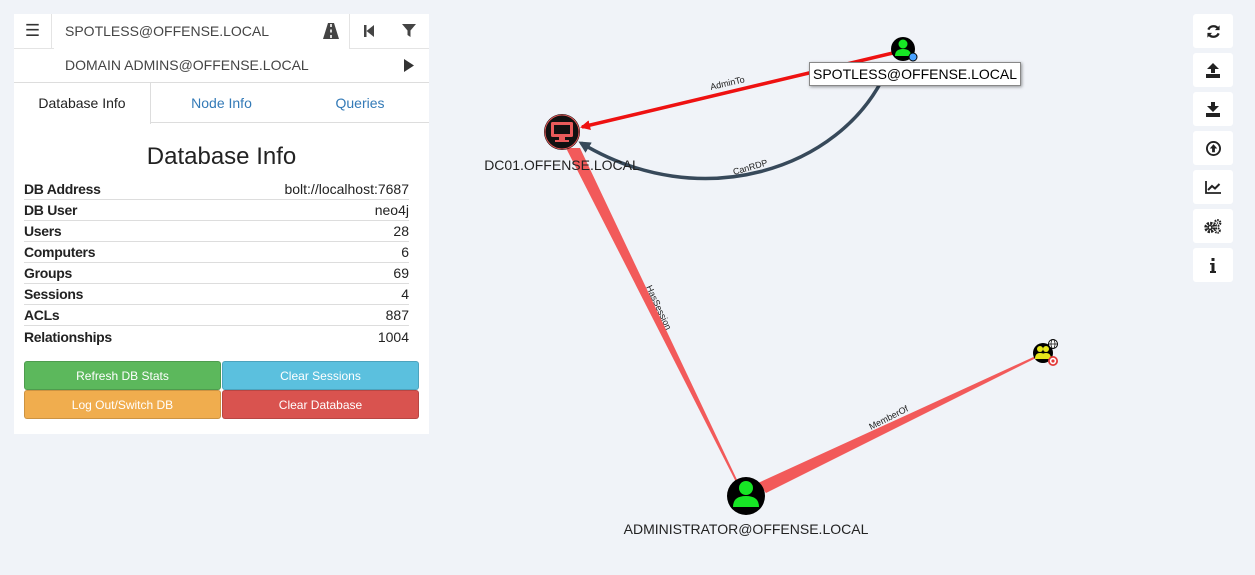  Describe the element at coordinates (201, 65) in the screenshot. I see `target-node-input` at that location.